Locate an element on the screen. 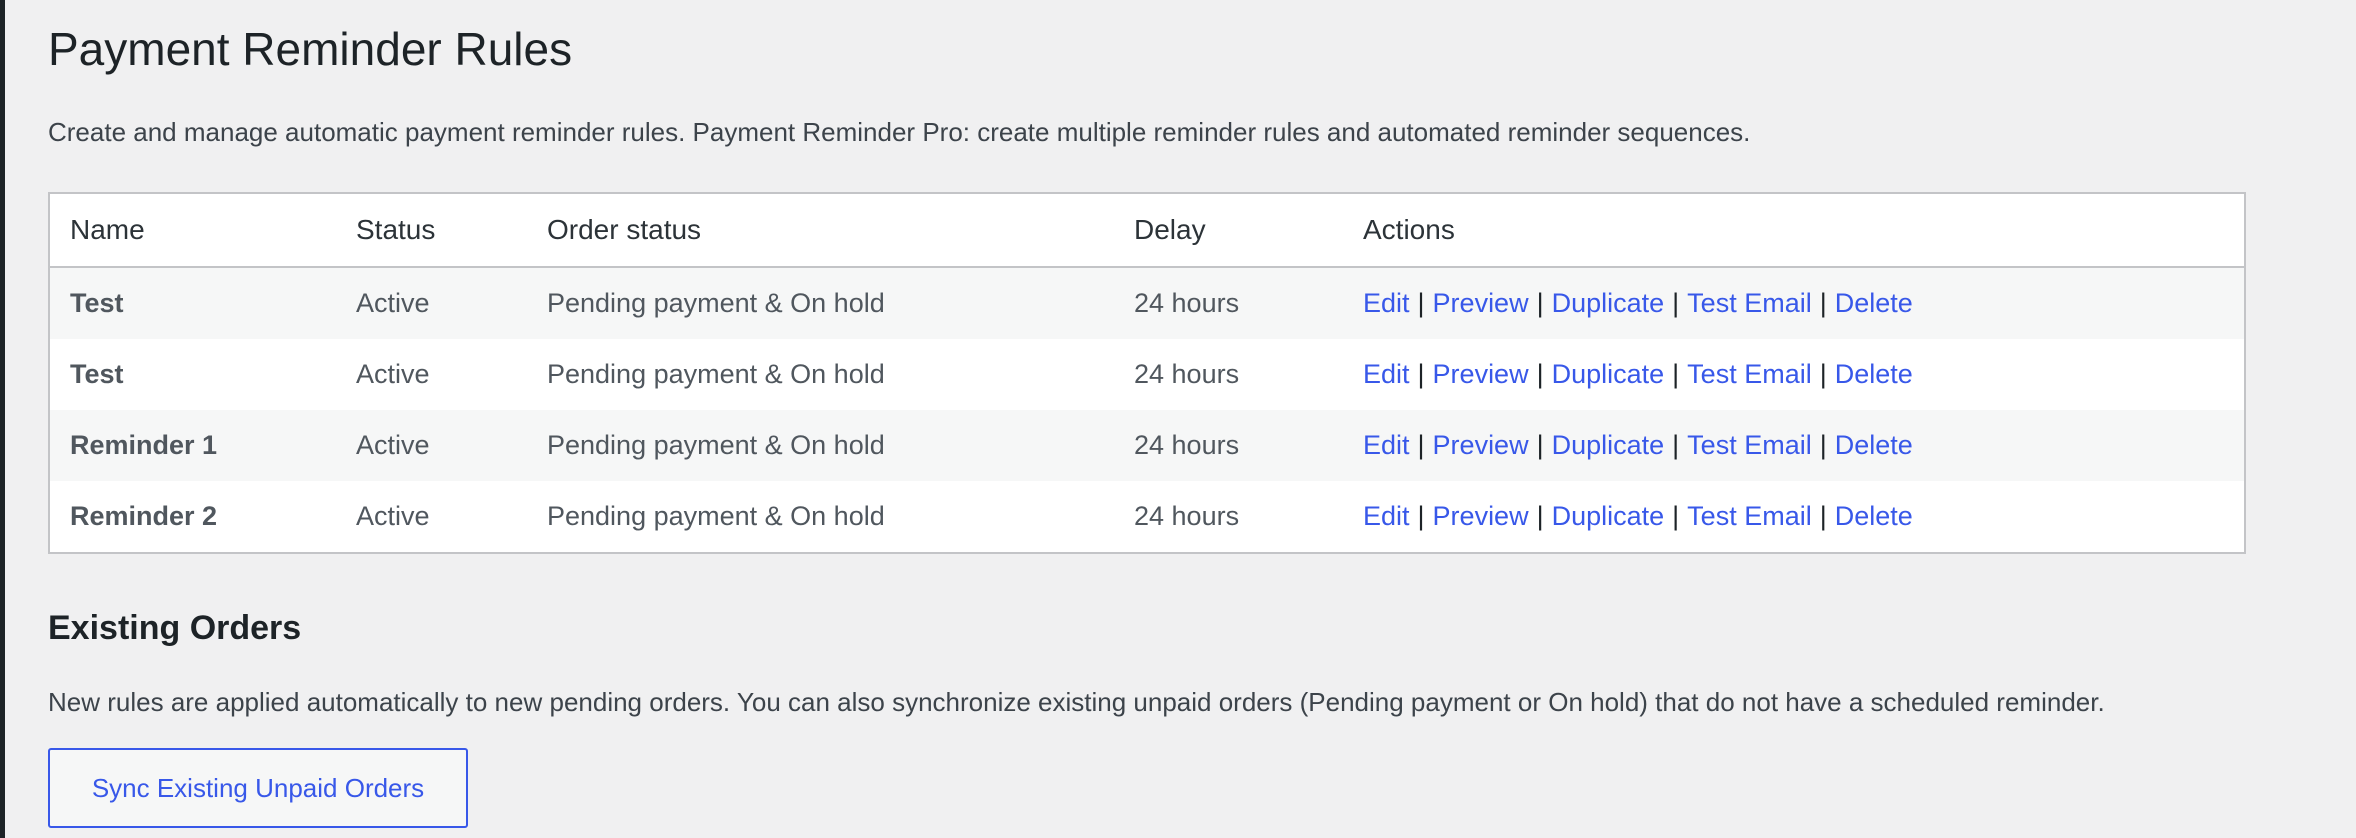  column-header-delay: Delay is located at coordinates (1228, 230).